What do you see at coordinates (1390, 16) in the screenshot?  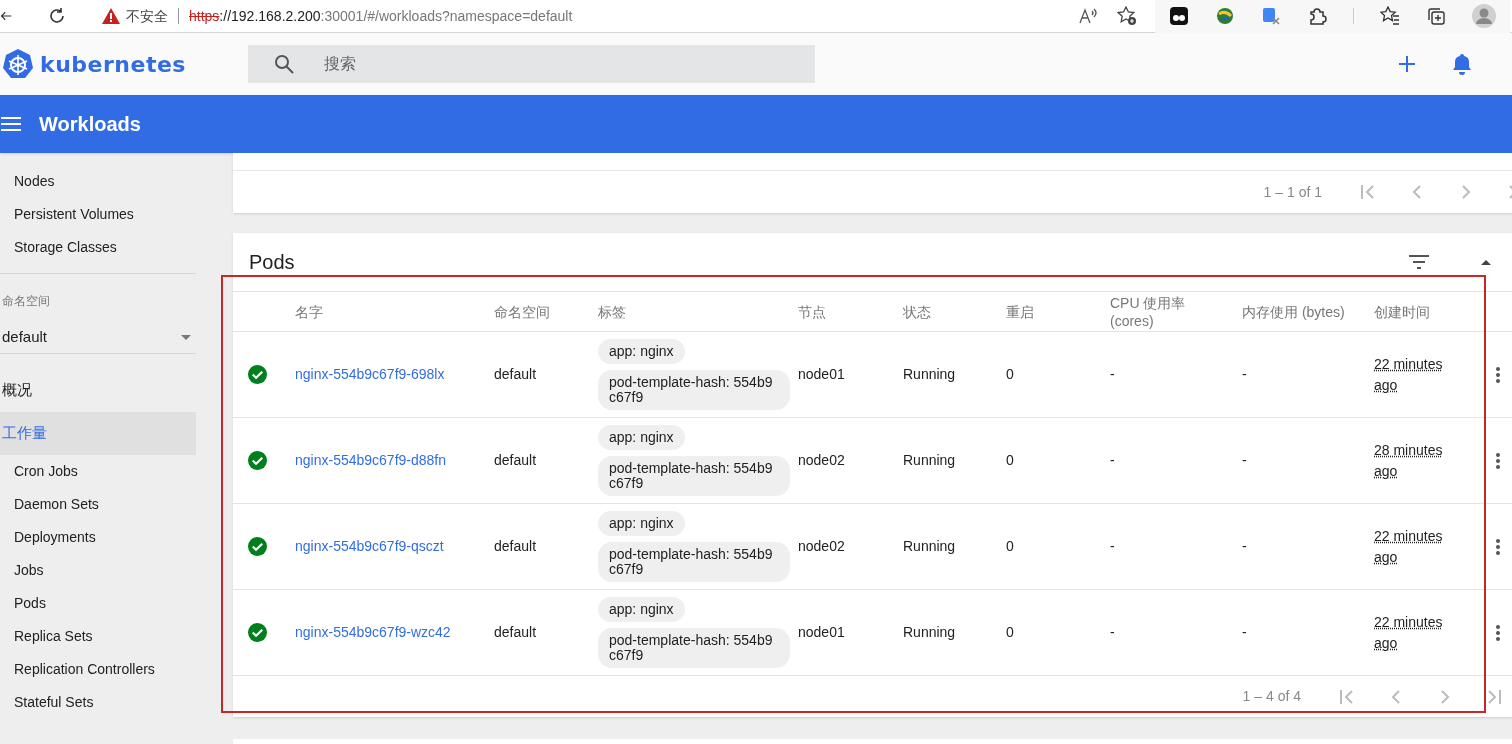 I see `favorites-icon` at bounding box center [1390, 16].